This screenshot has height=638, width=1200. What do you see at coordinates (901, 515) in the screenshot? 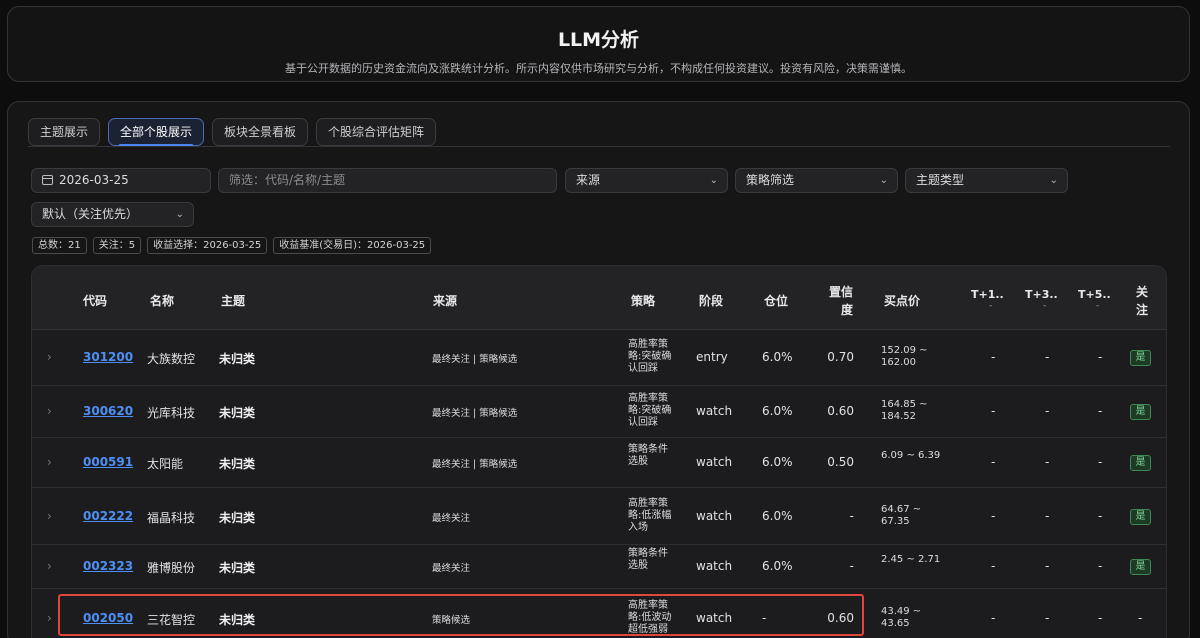
I see `stock-buy-price: 64.67 ~ 67.35` at bounding box center [901, 515].